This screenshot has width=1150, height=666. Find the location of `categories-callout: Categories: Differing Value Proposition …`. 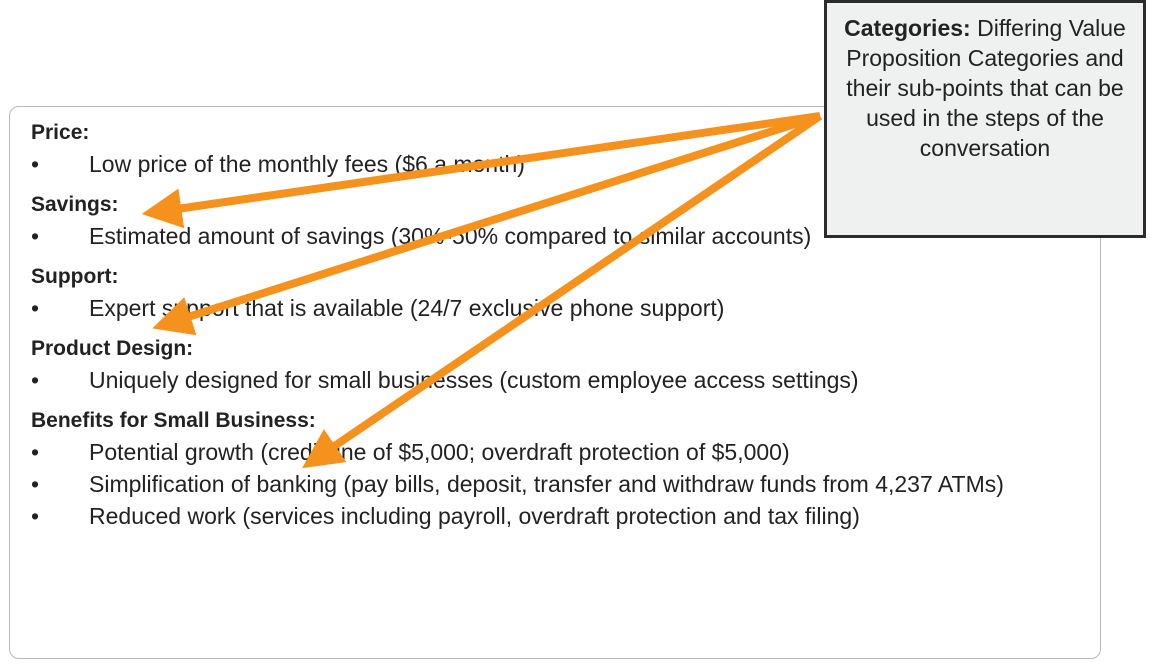

categories-callout: Categories: Differing Value Proposition … is located at coordinates (985, 119).